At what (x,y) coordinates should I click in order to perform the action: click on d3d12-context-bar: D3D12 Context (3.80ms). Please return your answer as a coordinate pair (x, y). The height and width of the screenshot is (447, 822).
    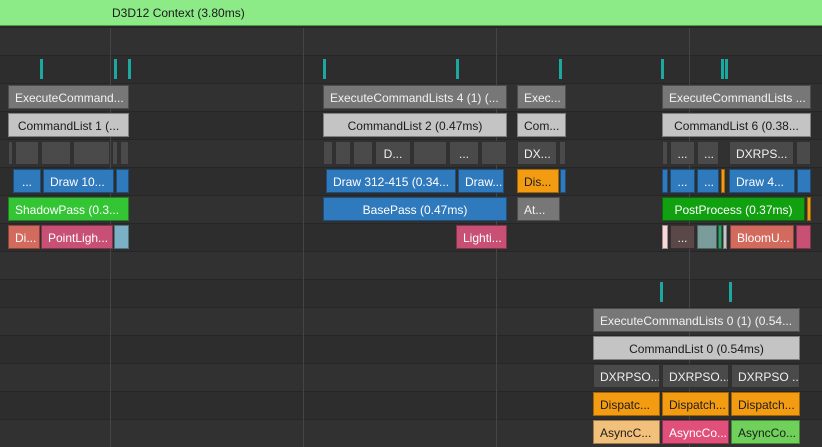
    Looking at the image, I should click on (411, 13).